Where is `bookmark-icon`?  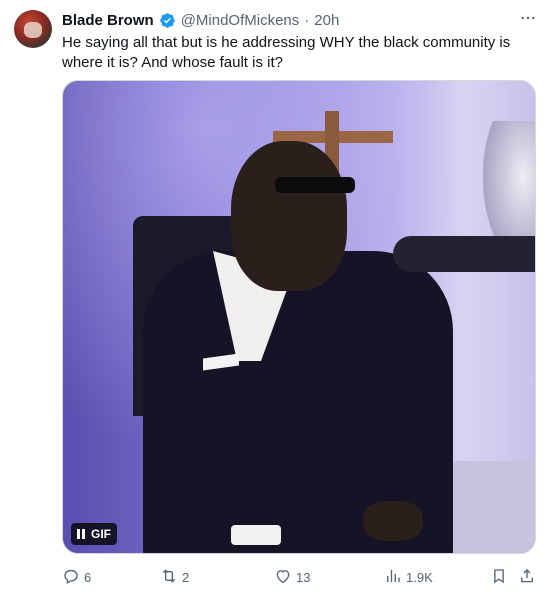
bookmark-icon is located at coordinates (499, 577).